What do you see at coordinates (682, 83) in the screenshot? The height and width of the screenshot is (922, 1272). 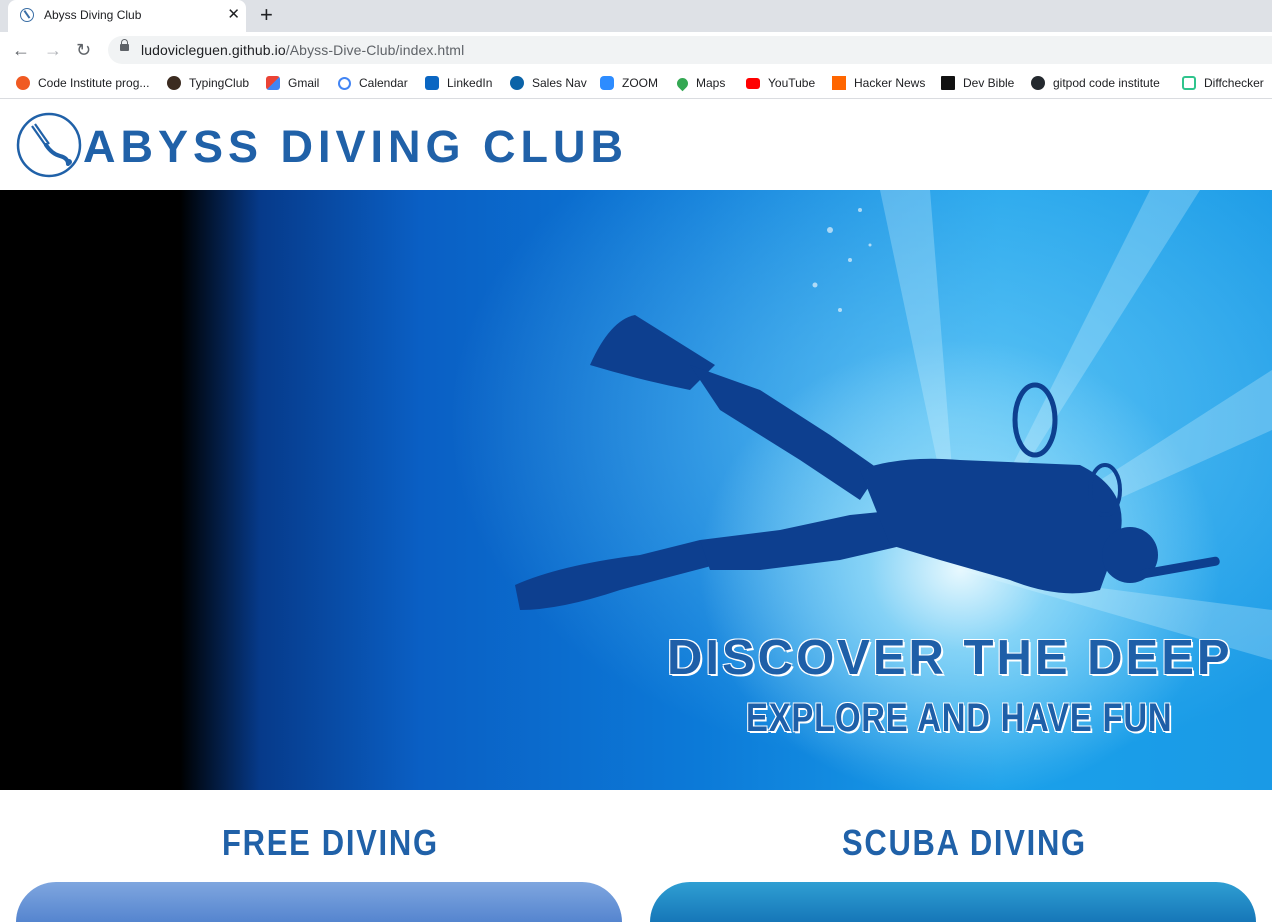 I see `maps-icon` at bounding box center [682, 83].